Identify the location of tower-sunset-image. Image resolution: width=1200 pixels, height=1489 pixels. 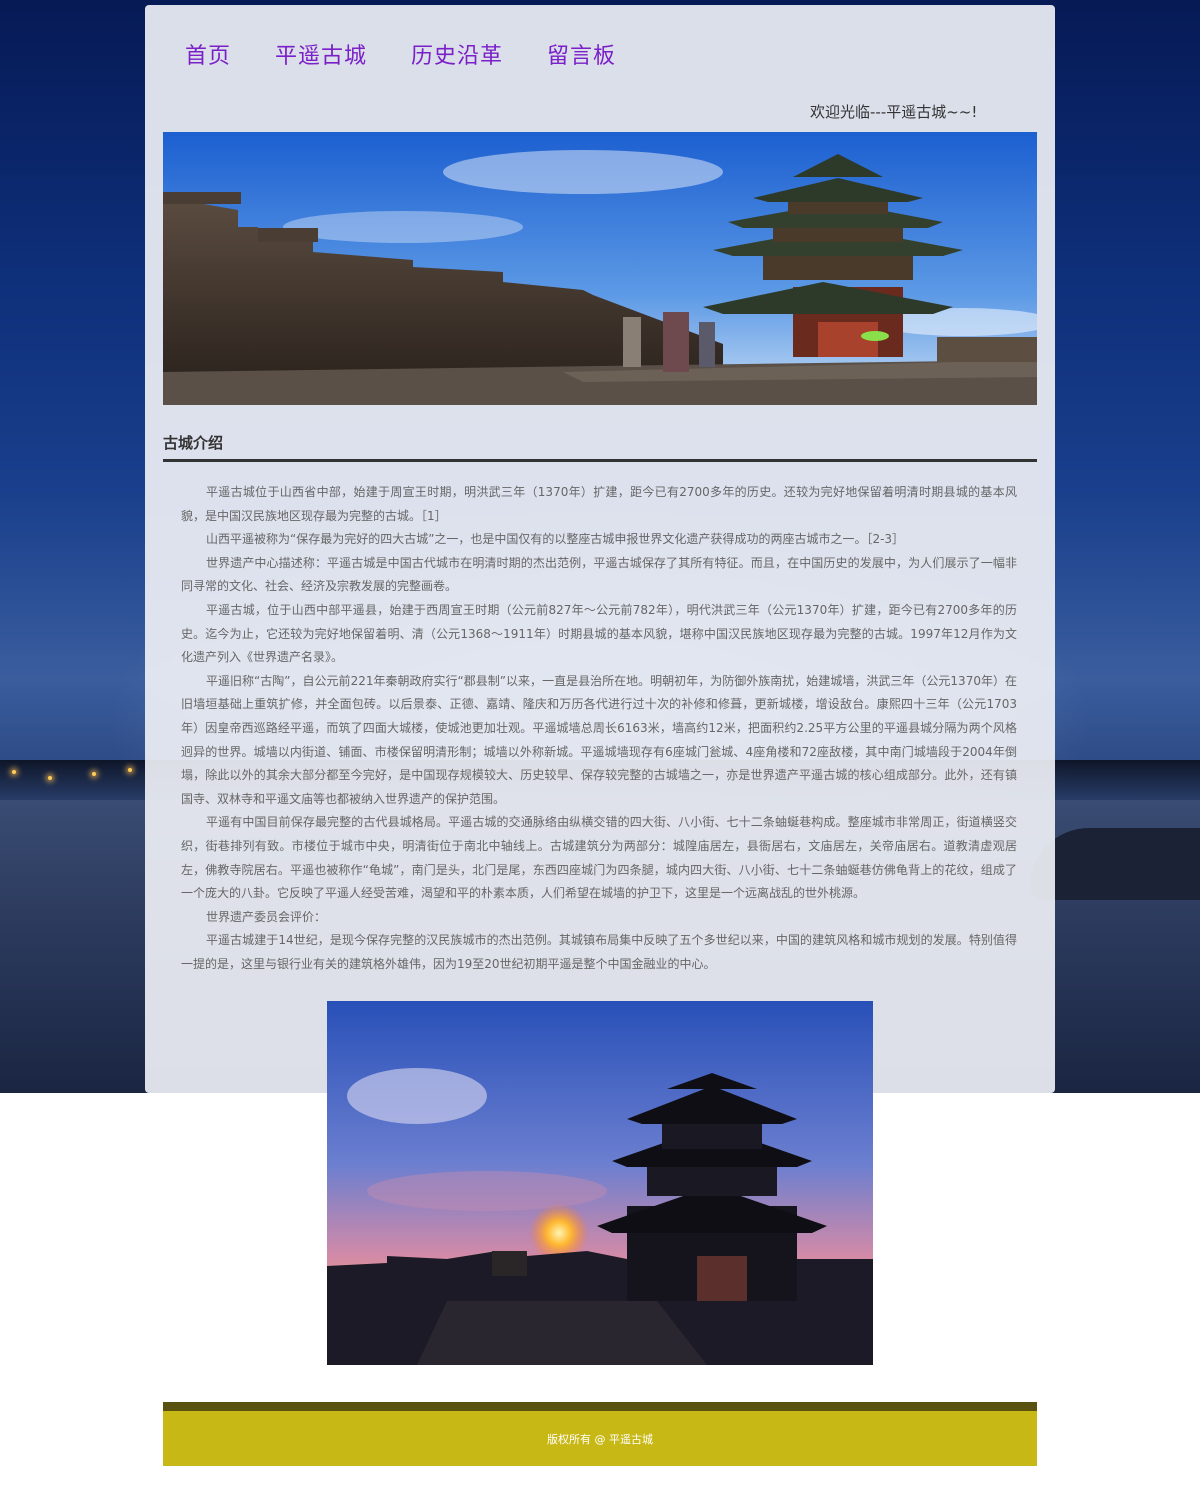
(600, 1183).